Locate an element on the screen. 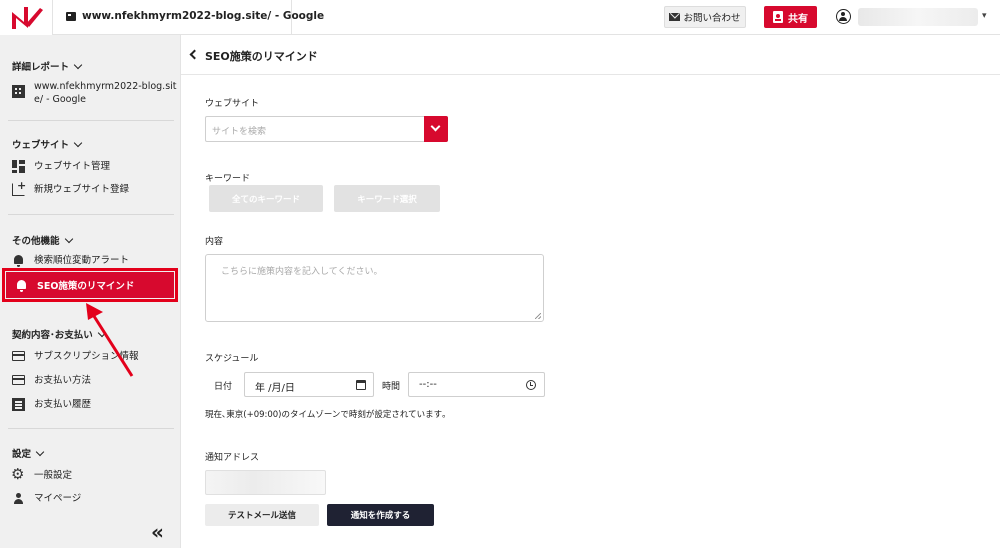 The height and width of the screenshot is (548, 1000). sidebar-item-rank-alert: 検索順位変動アラート is located at coordinates (92, 260).